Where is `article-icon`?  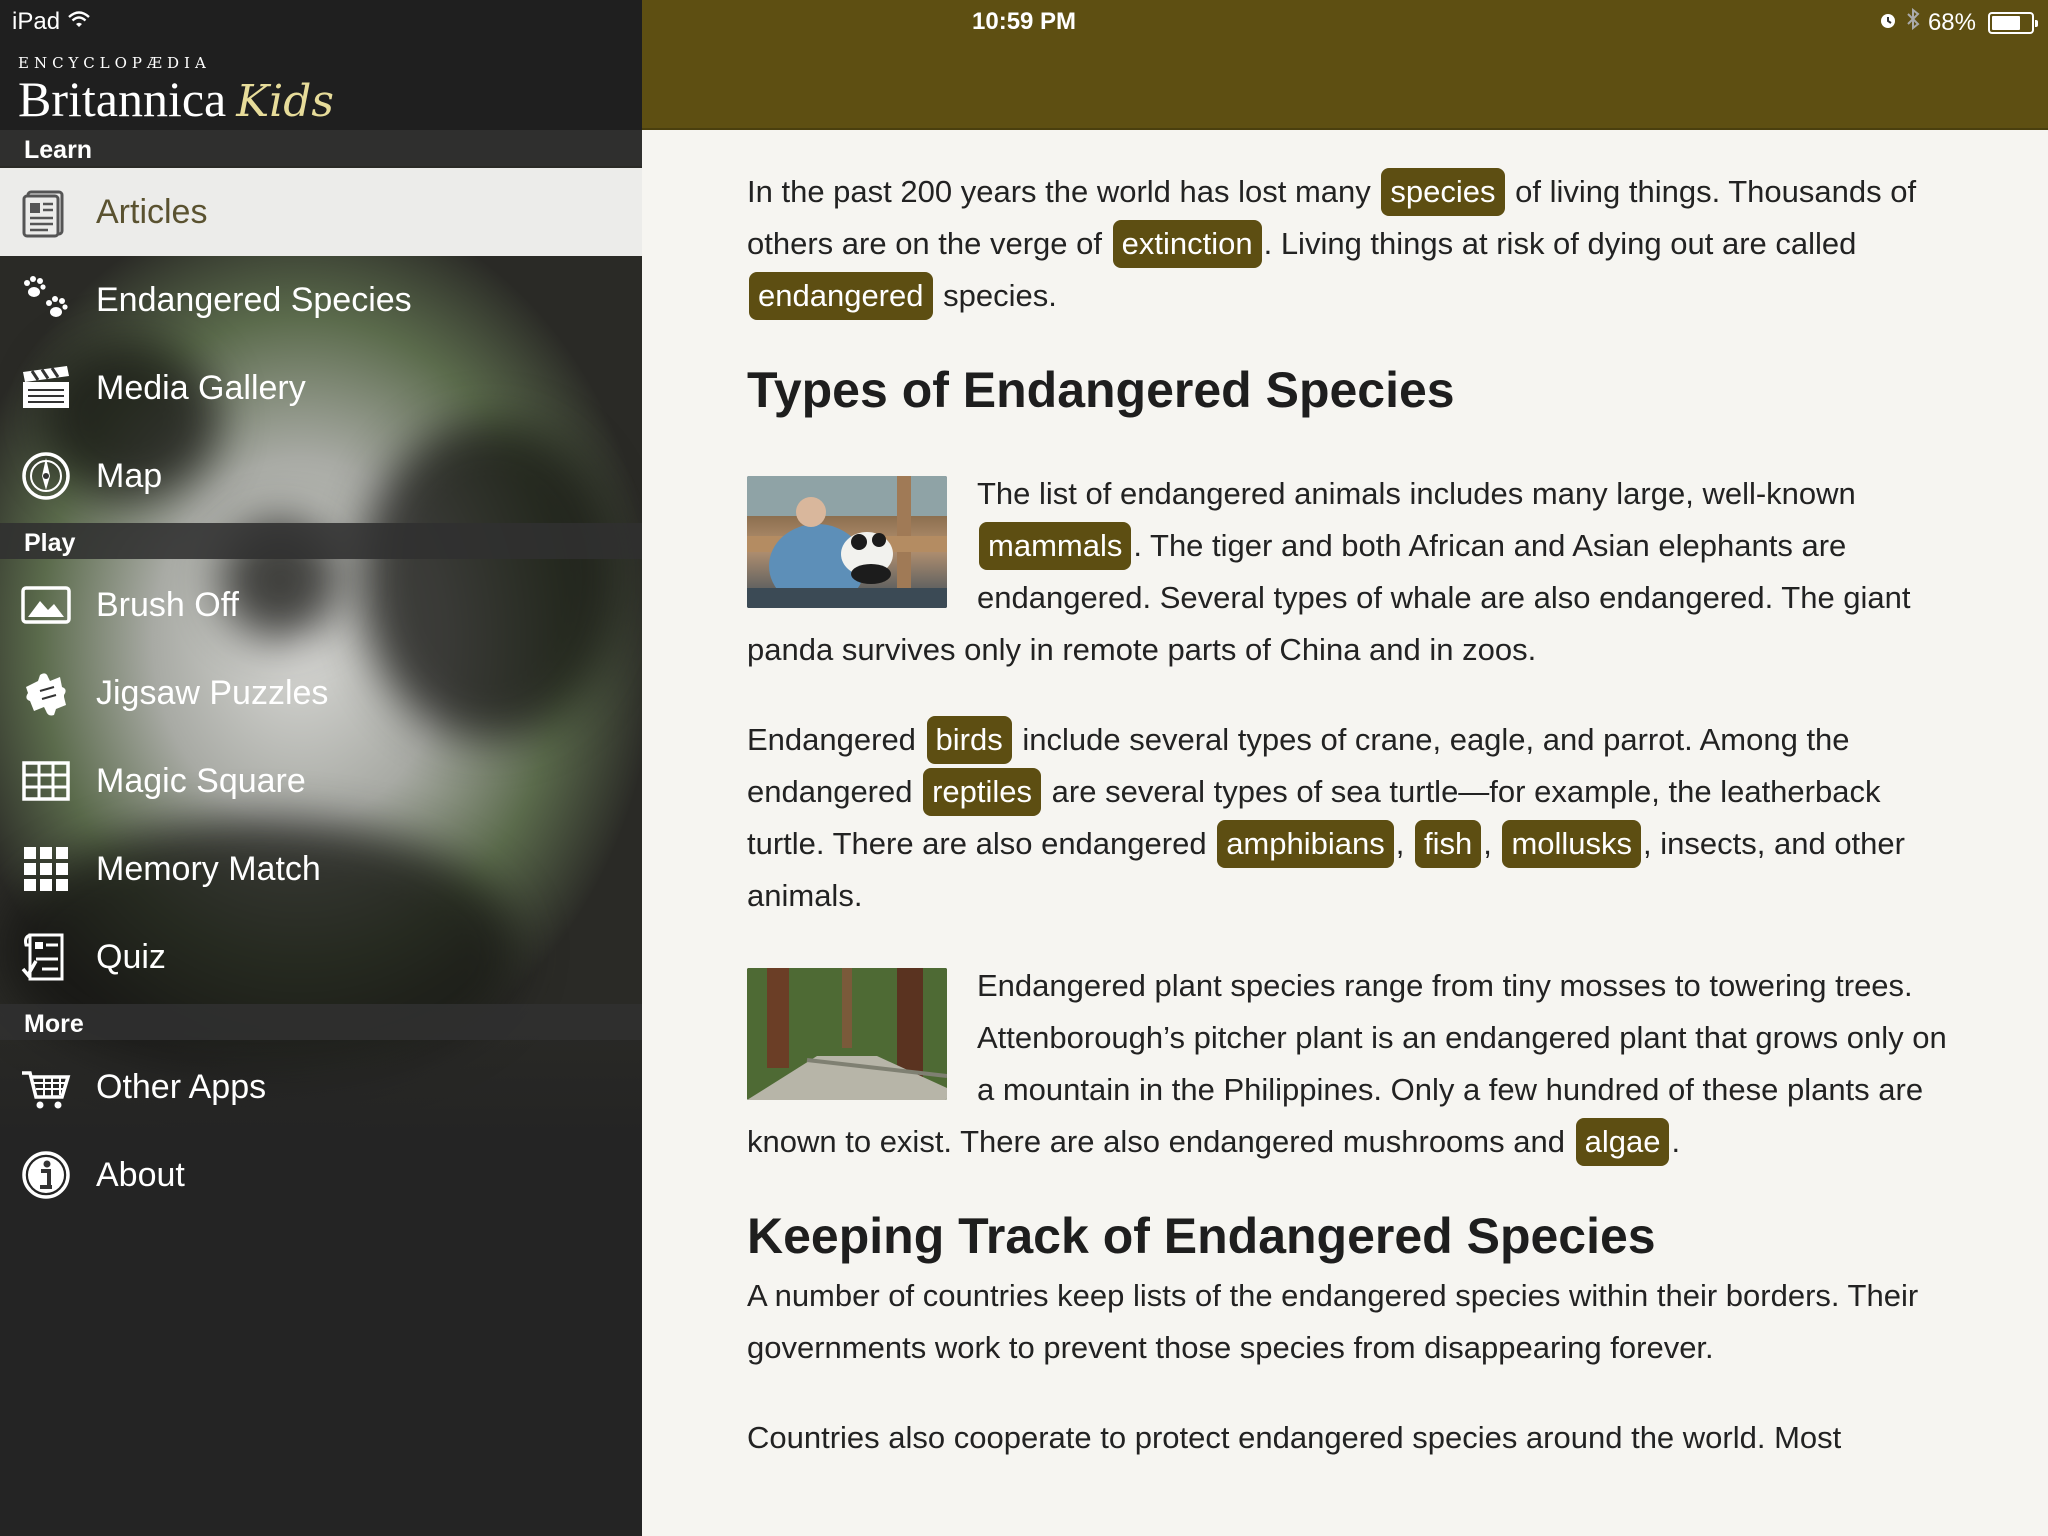
article-icon is located at coordinates (46, 212).